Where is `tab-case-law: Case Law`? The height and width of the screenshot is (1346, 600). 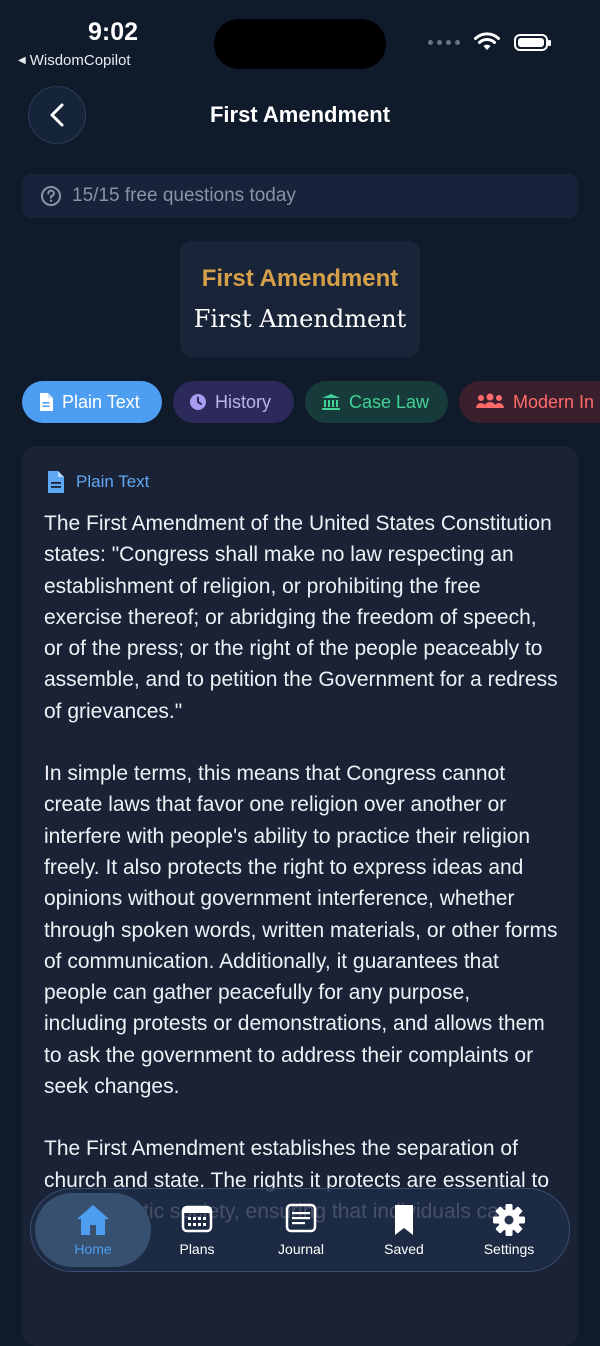
tab-case-law: Case Law is located at coordinates (376, 402).